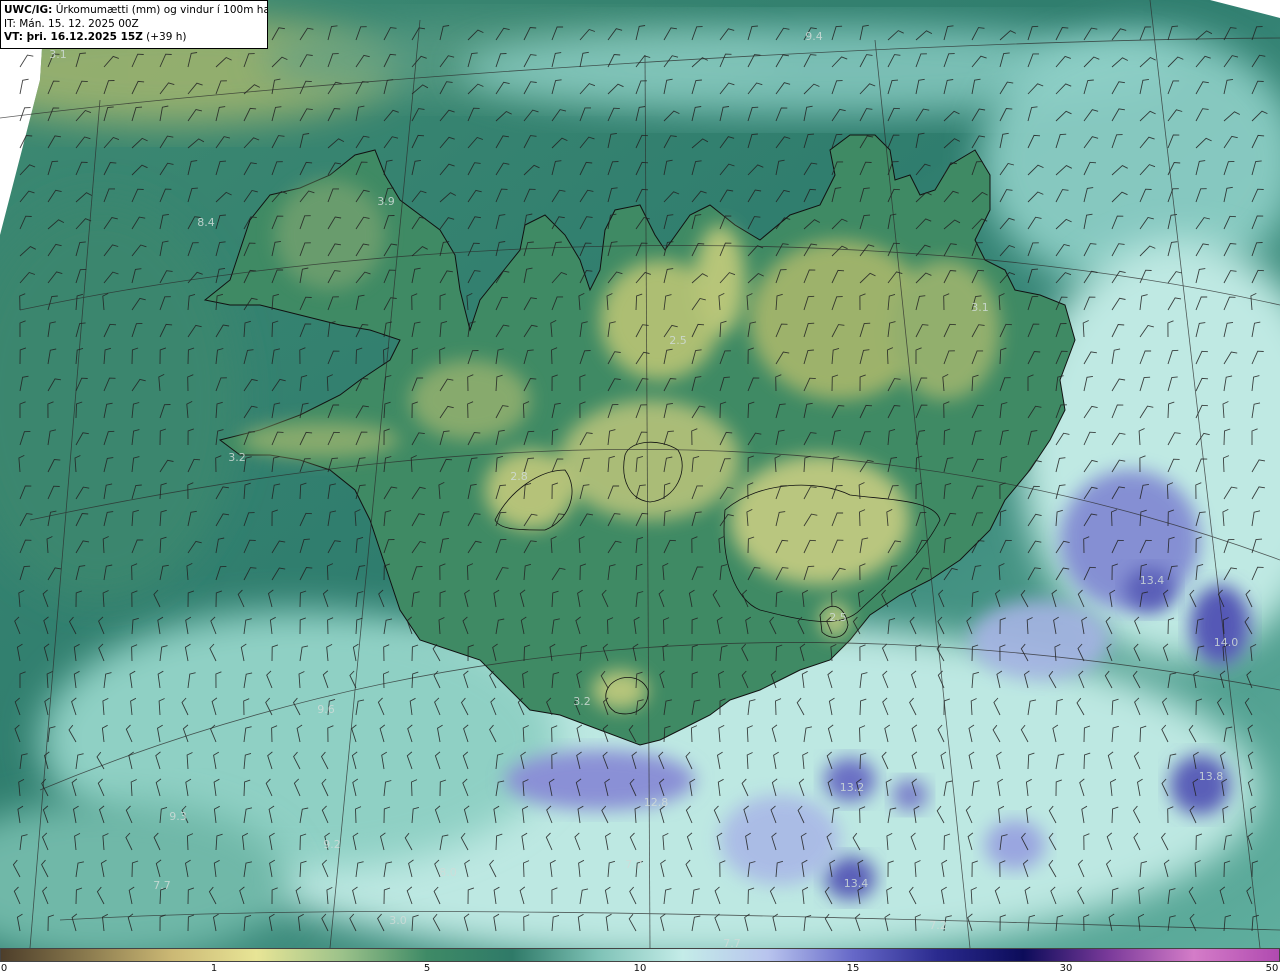  I want to click on model-name: UWC/IG:, so click(28, 10).